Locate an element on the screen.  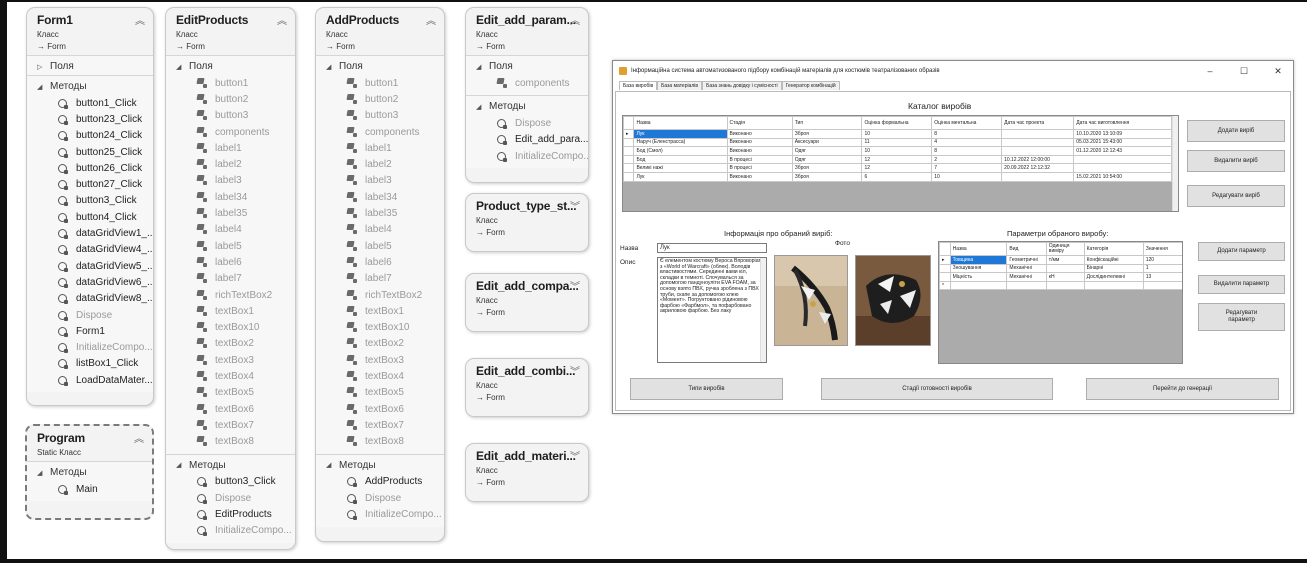
table-cell: 10.10.2020 13:10:09 is located at coordinates (1122, 134).